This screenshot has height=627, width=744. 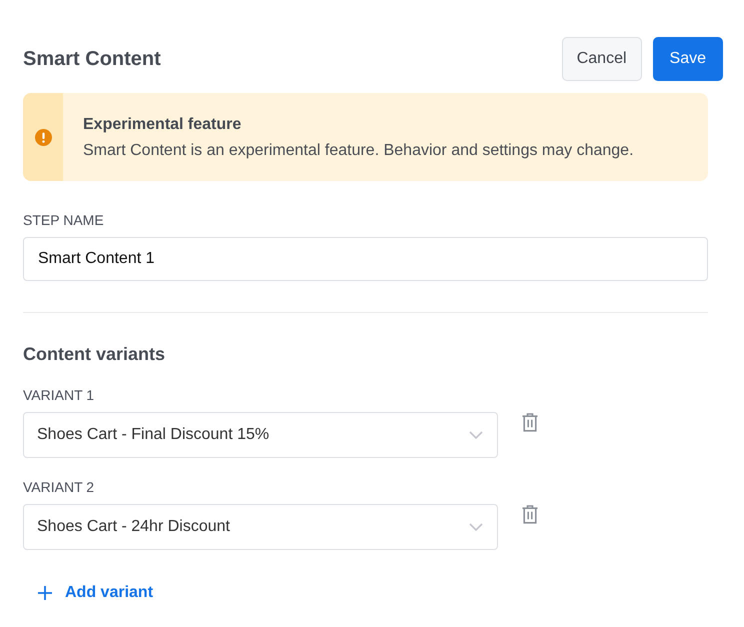 I want to click on field-label: STEP NAME, so click(x=63, y=220).